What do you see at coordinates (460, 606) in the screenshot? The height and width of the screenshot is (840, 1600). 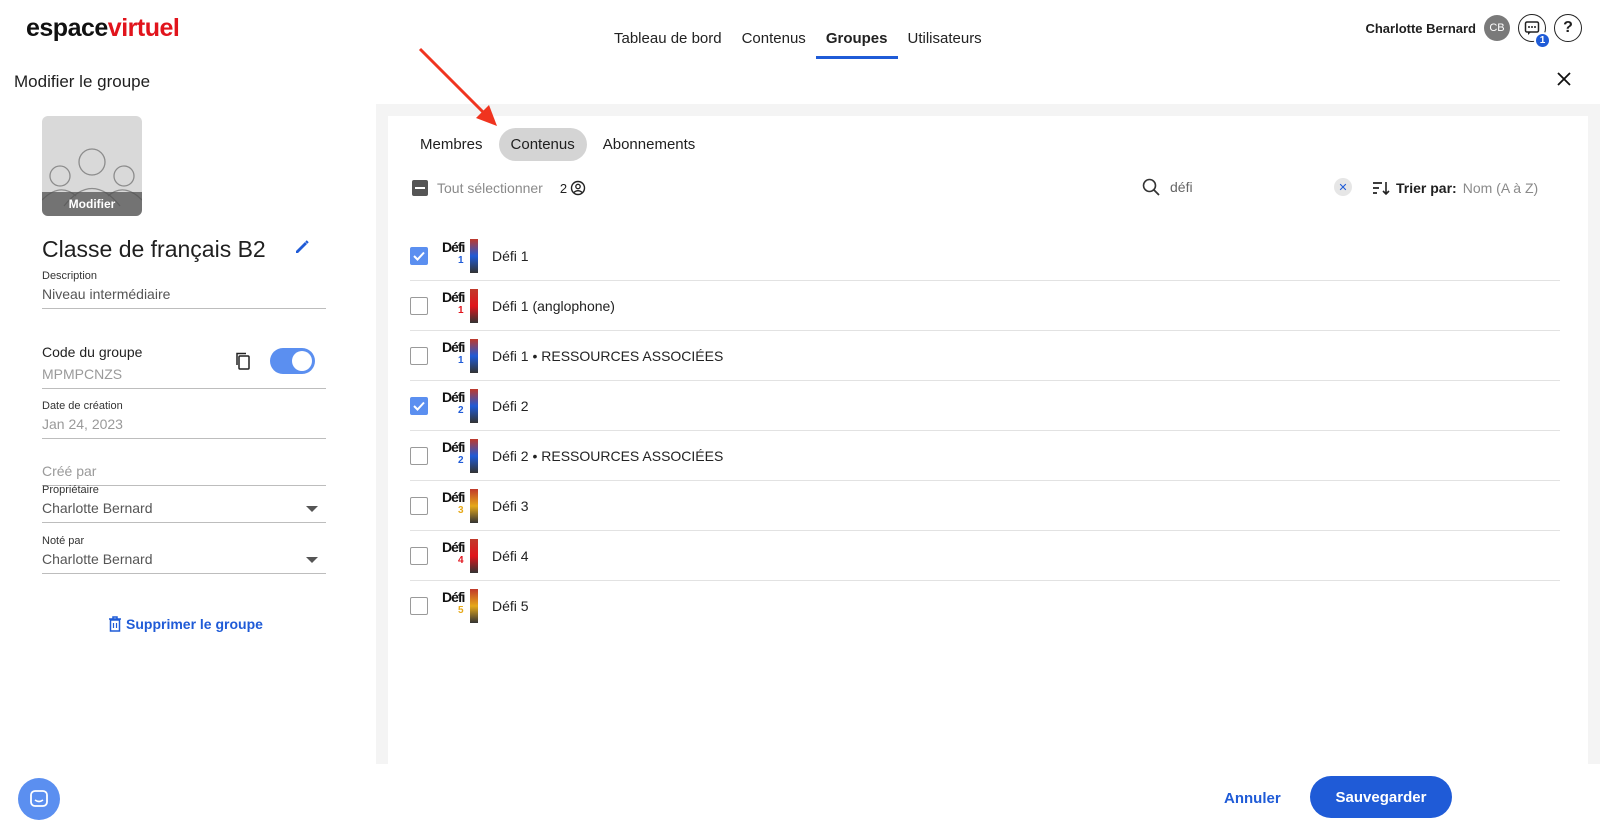 I see `book-cover-thumbnail: Défi 5` at bounding box center [460, 606].